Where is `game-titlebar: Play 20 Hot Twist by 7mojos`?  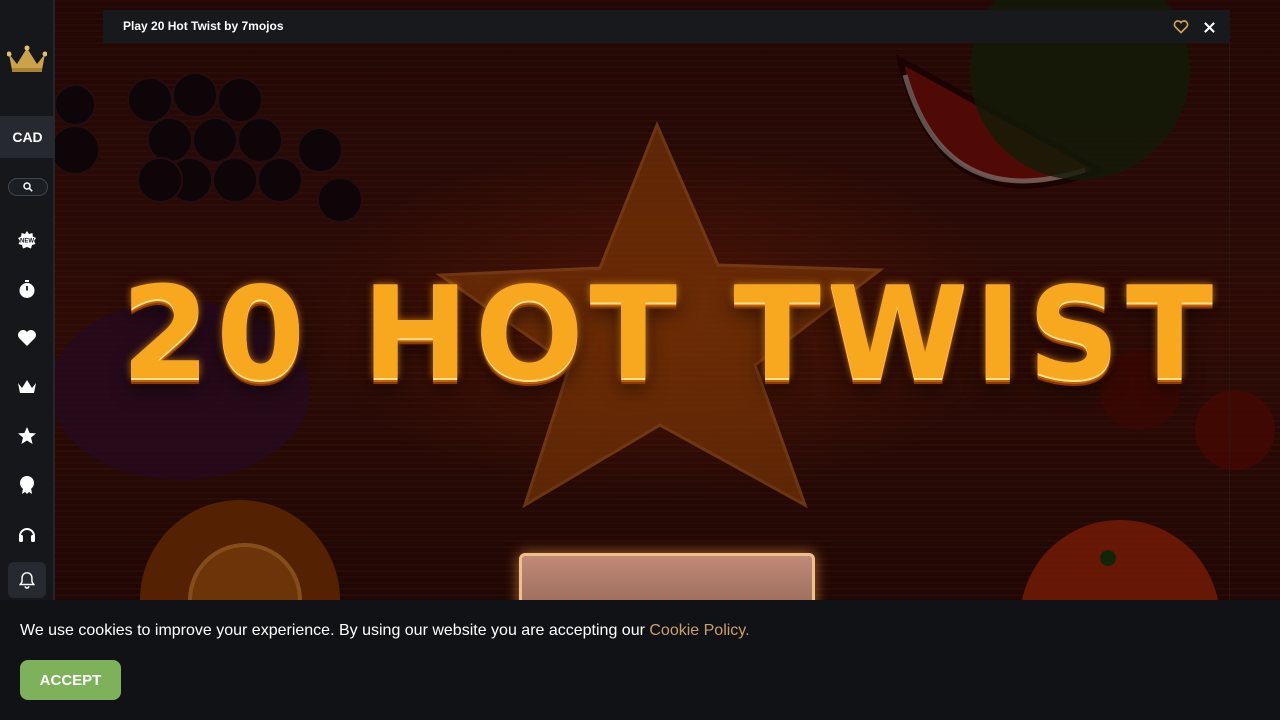
game-titlebar: Play 20 Hot Twist by 7mojos is located at coordinates (666, 26).